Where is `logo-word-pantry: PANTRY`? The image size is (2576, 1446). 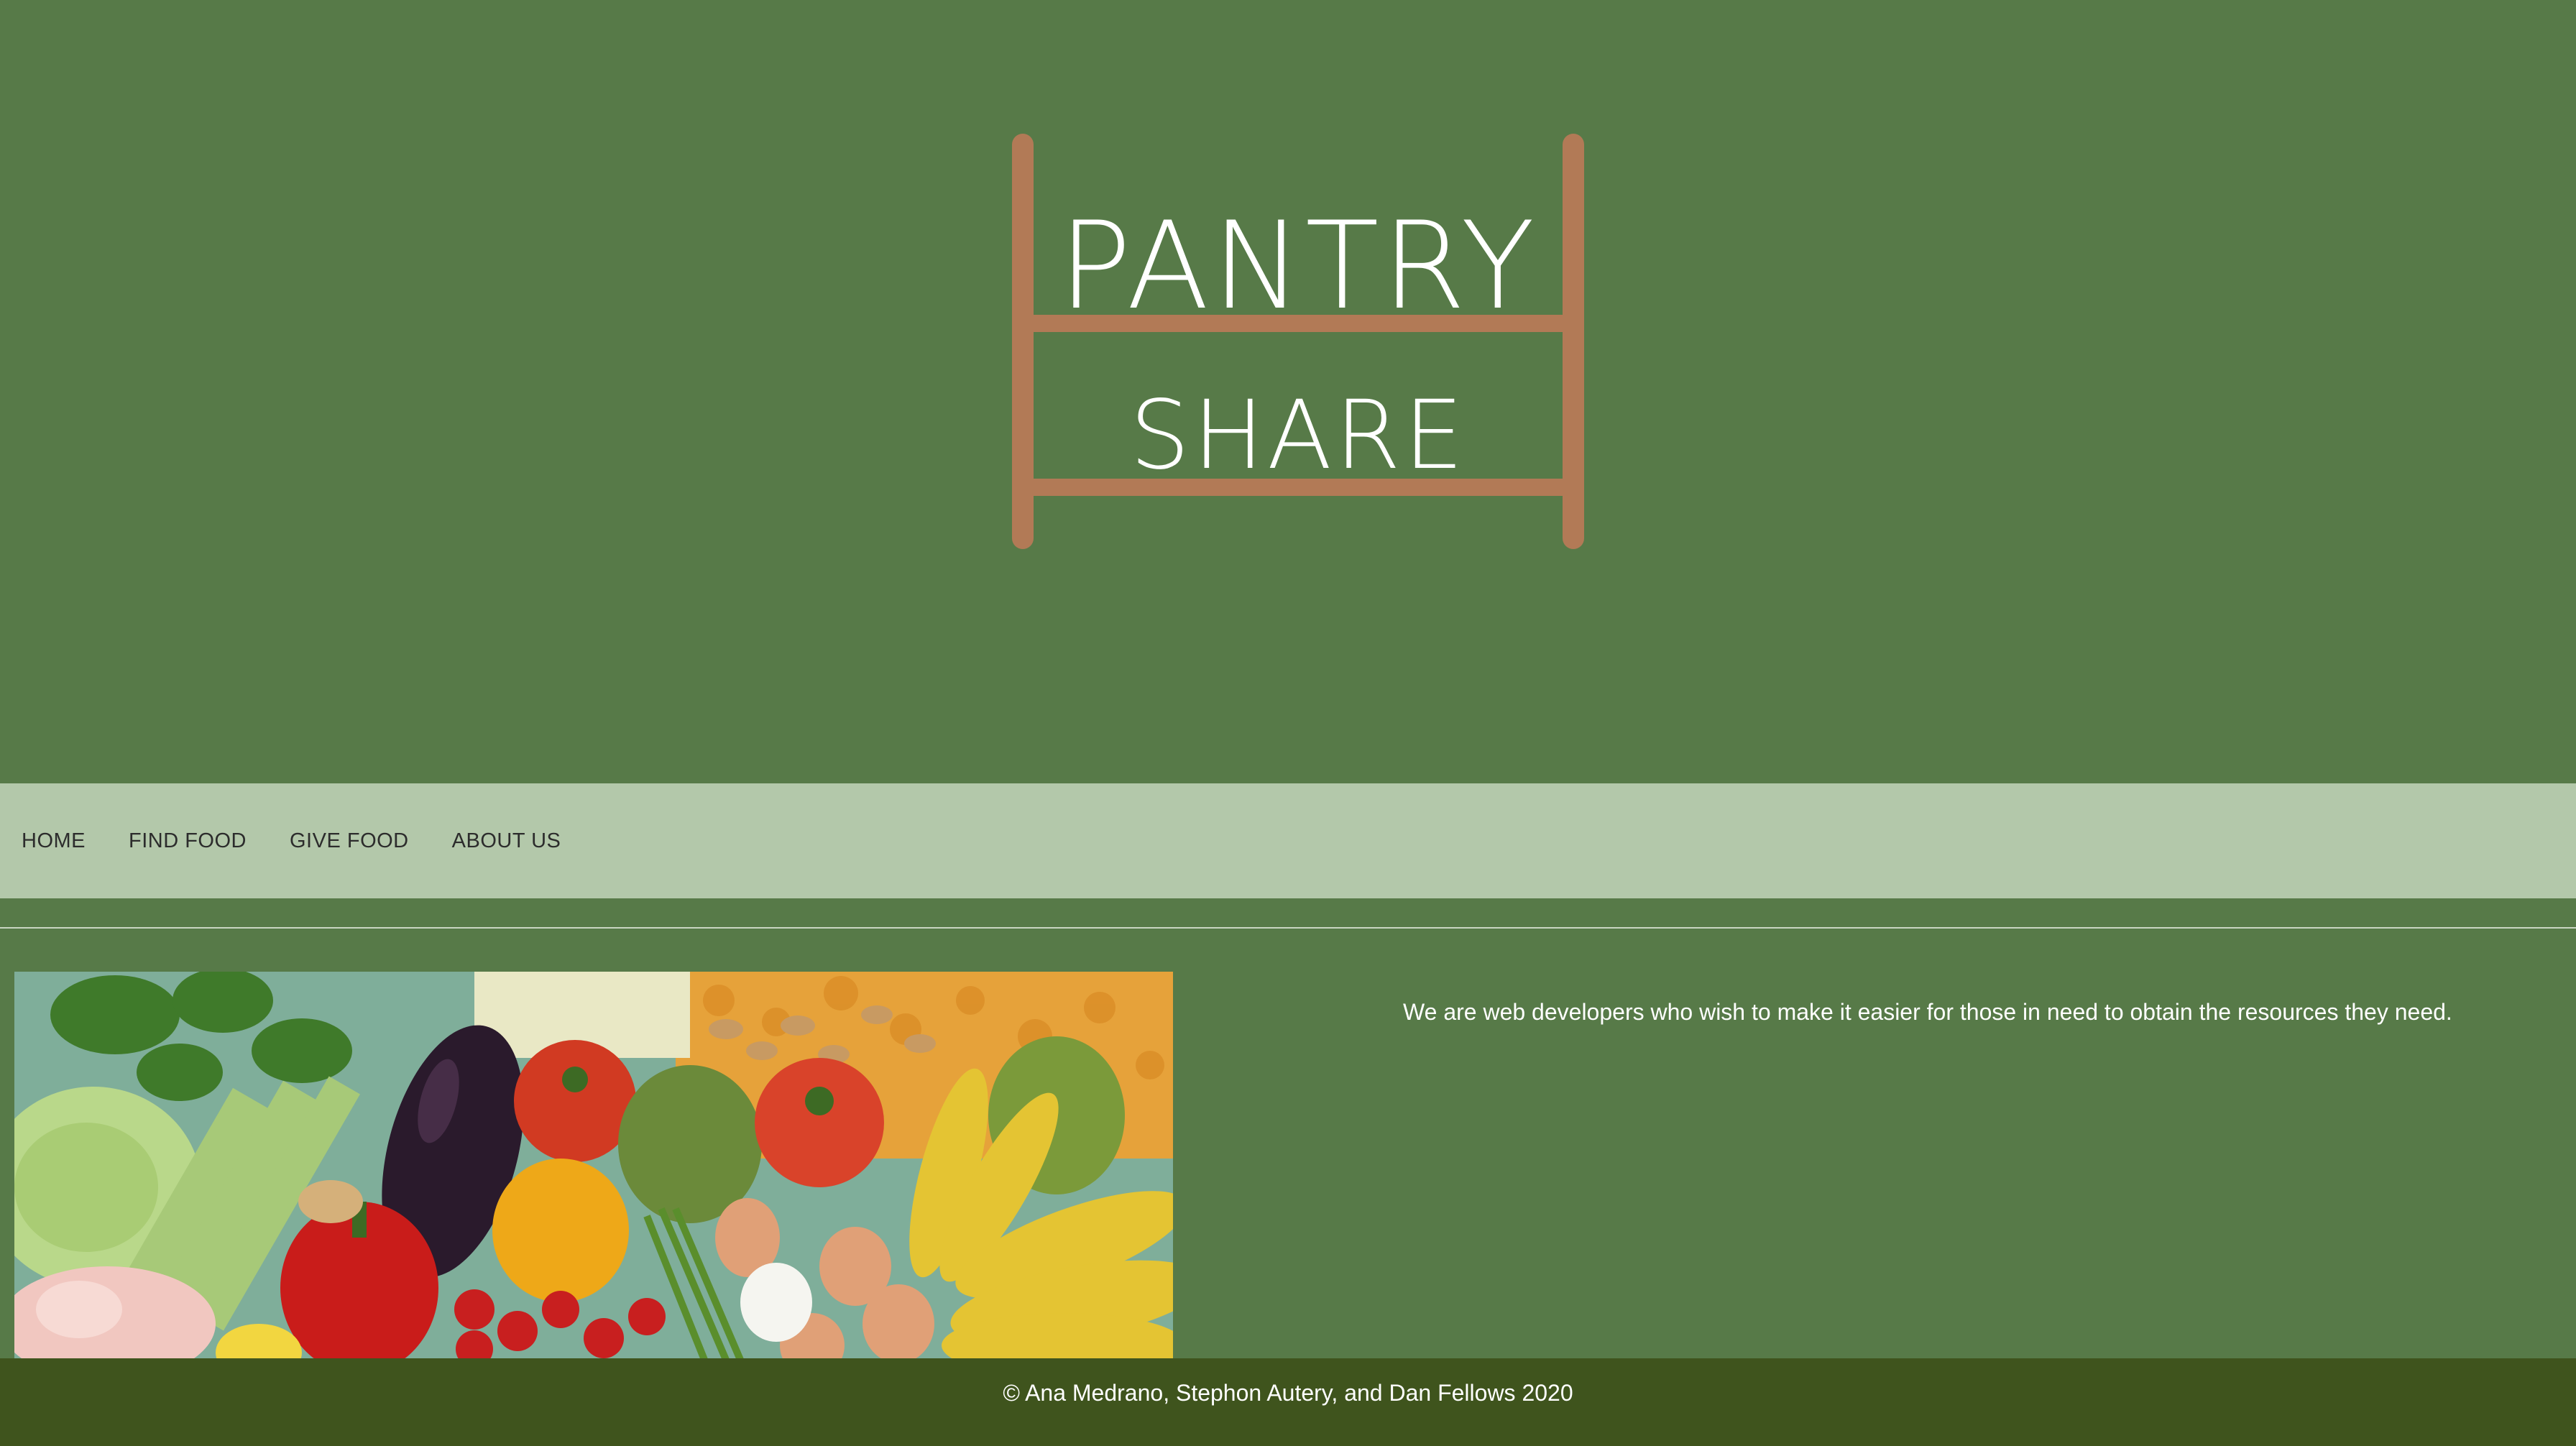
logo-word-pantry: PANTRY is located at coordinates (1298, 265).